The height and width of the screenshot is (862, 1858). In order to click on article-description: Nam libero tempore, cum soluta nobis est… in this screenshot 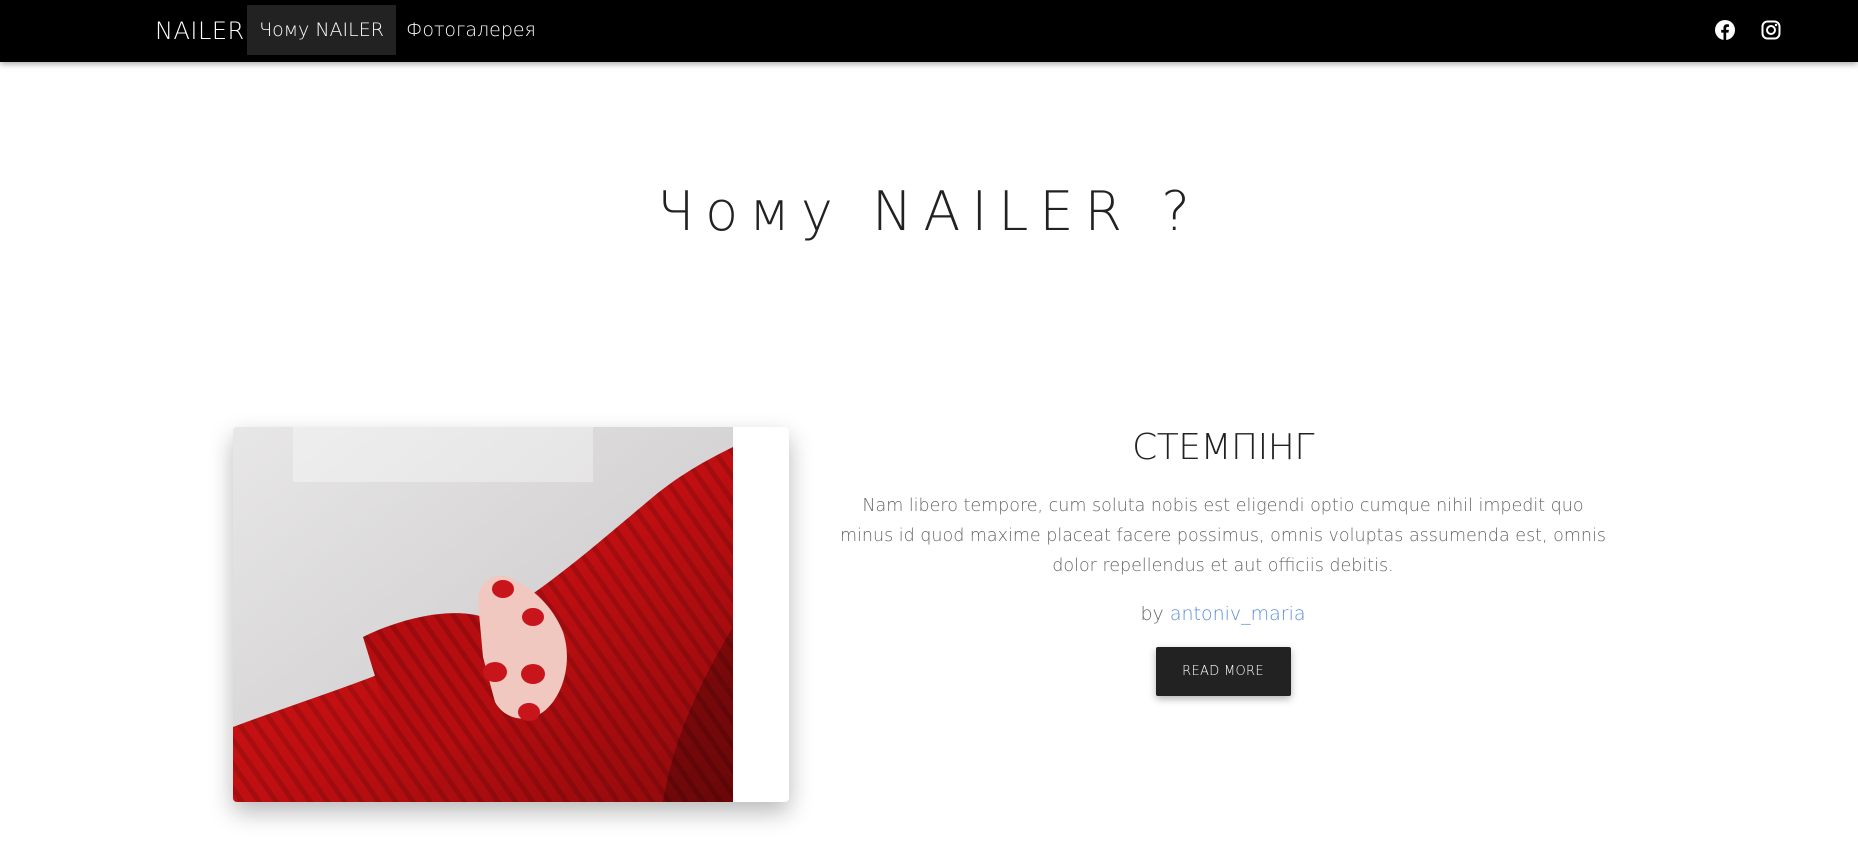, I will do `click(1222, 536)`.